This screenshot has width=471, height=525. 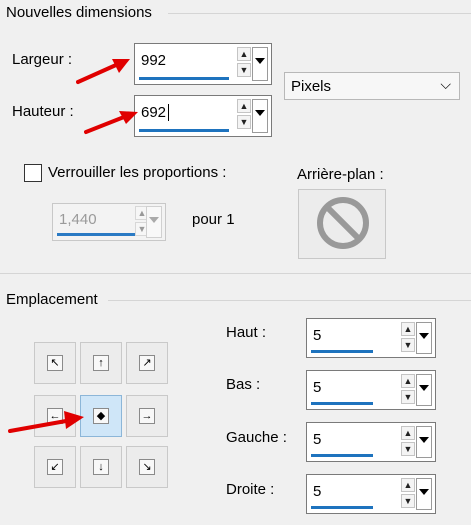 What do you see at coordinates (42, 59) in the screenshot?
I see `width-label: Largeur :` at bounding box center [42, 59].